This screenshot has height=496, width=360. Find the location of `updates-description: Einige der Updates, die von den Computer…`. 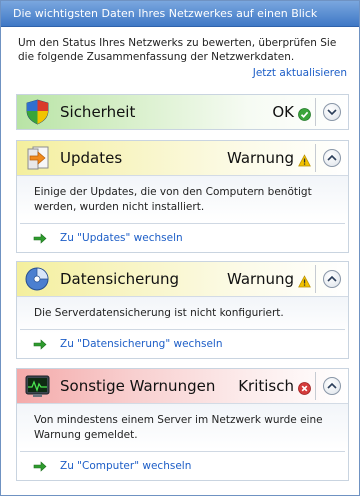

updates-description: Einige der Updates, die von den Computer… is located at coordinates (173, 199).